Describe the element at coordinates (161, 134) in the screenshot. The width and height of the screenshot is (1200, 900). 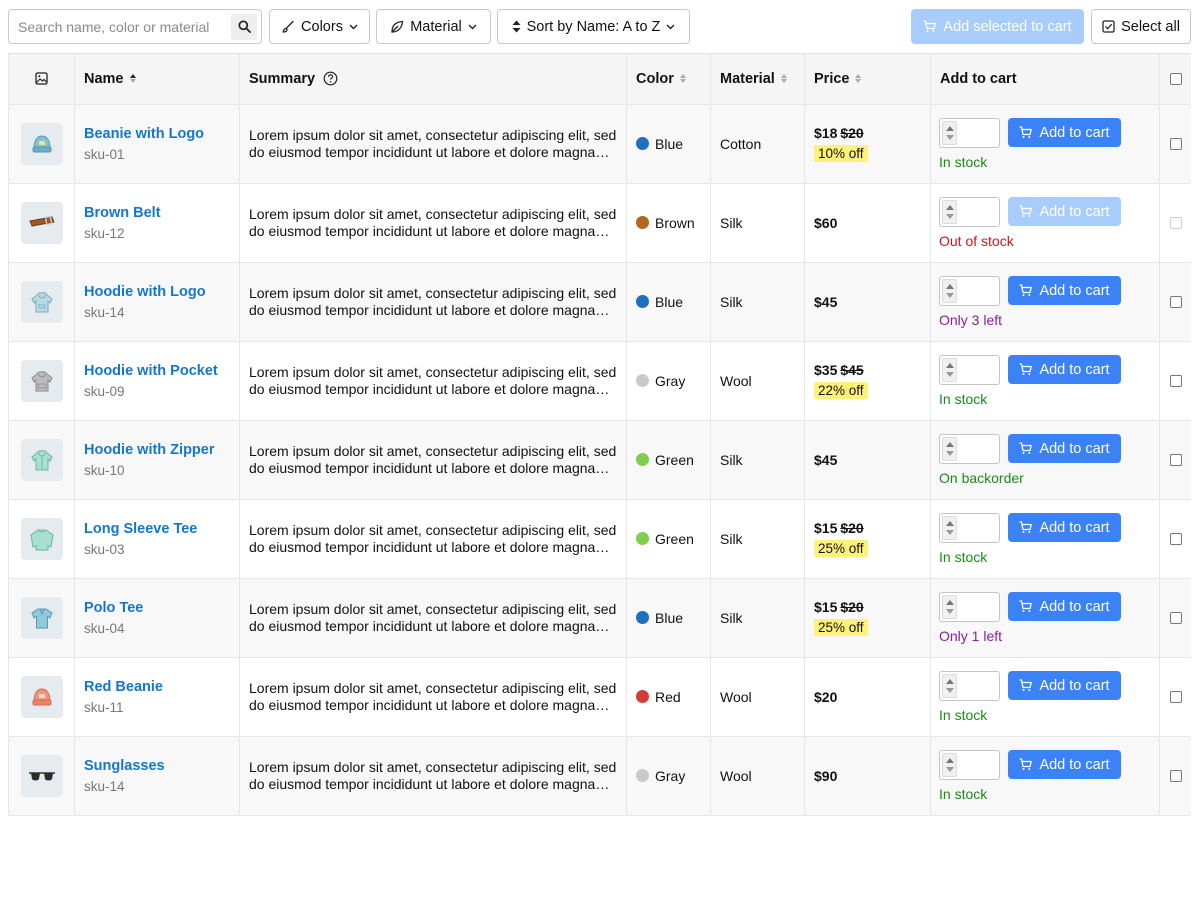
I see `product-name-link: Beanie with Logo` at that location.